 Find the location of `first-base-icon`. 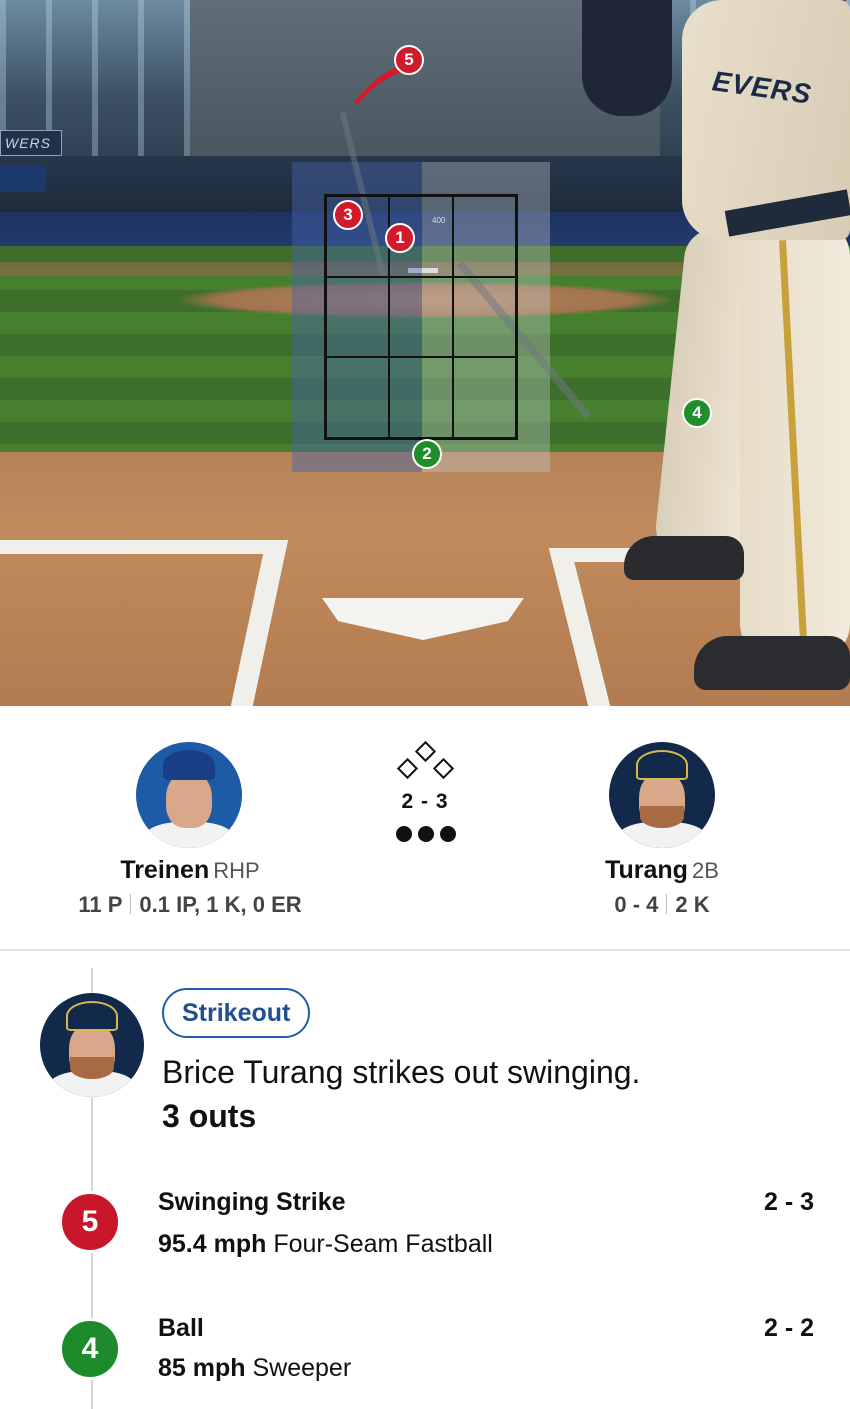

first-base-icon is located at coordinates (443, 768).